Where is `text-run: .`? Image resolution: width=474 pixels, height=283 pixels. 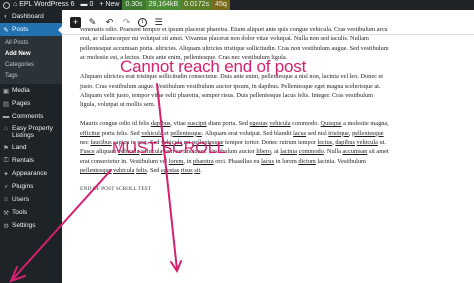
text-run: . is located at coordinates (201, 171).